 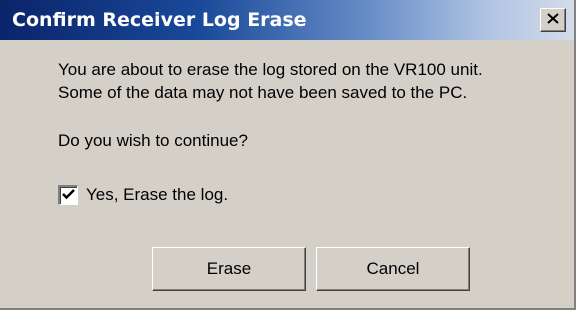 What do you see at coordinates (229, 269) in the screenshot?
I see `erase-button: Erase` at bounding box center [229, 269].